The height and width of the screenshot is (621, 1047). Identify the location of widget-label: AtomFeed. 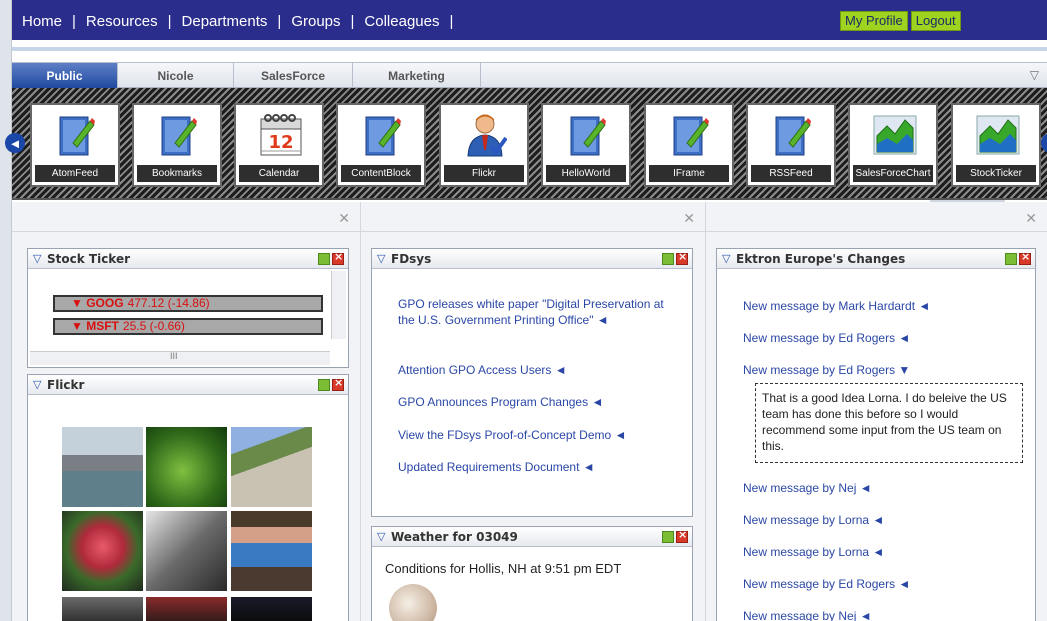
(75, 173).